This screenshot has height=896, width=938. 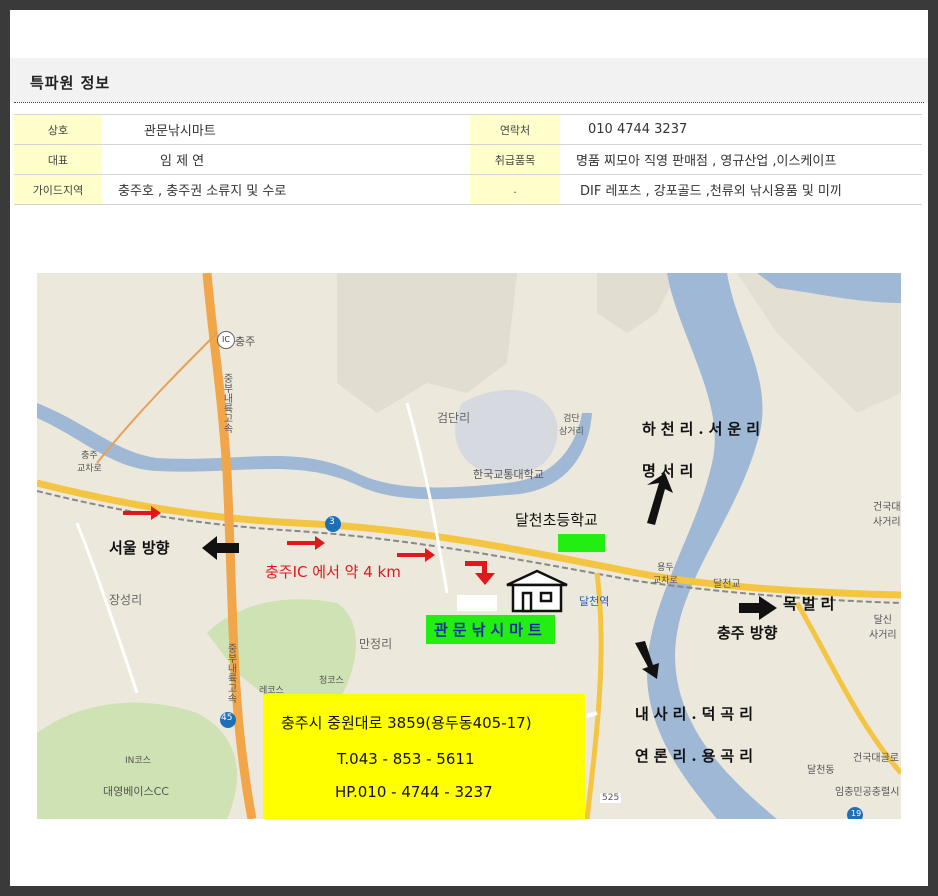 I want to click on value-name: 관문낚시마트, so click(x=286, y=129).